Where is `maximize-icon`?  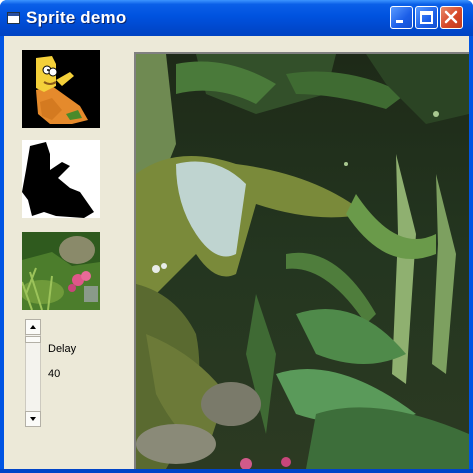 maximize-icon is located at coordinates (426, 17).